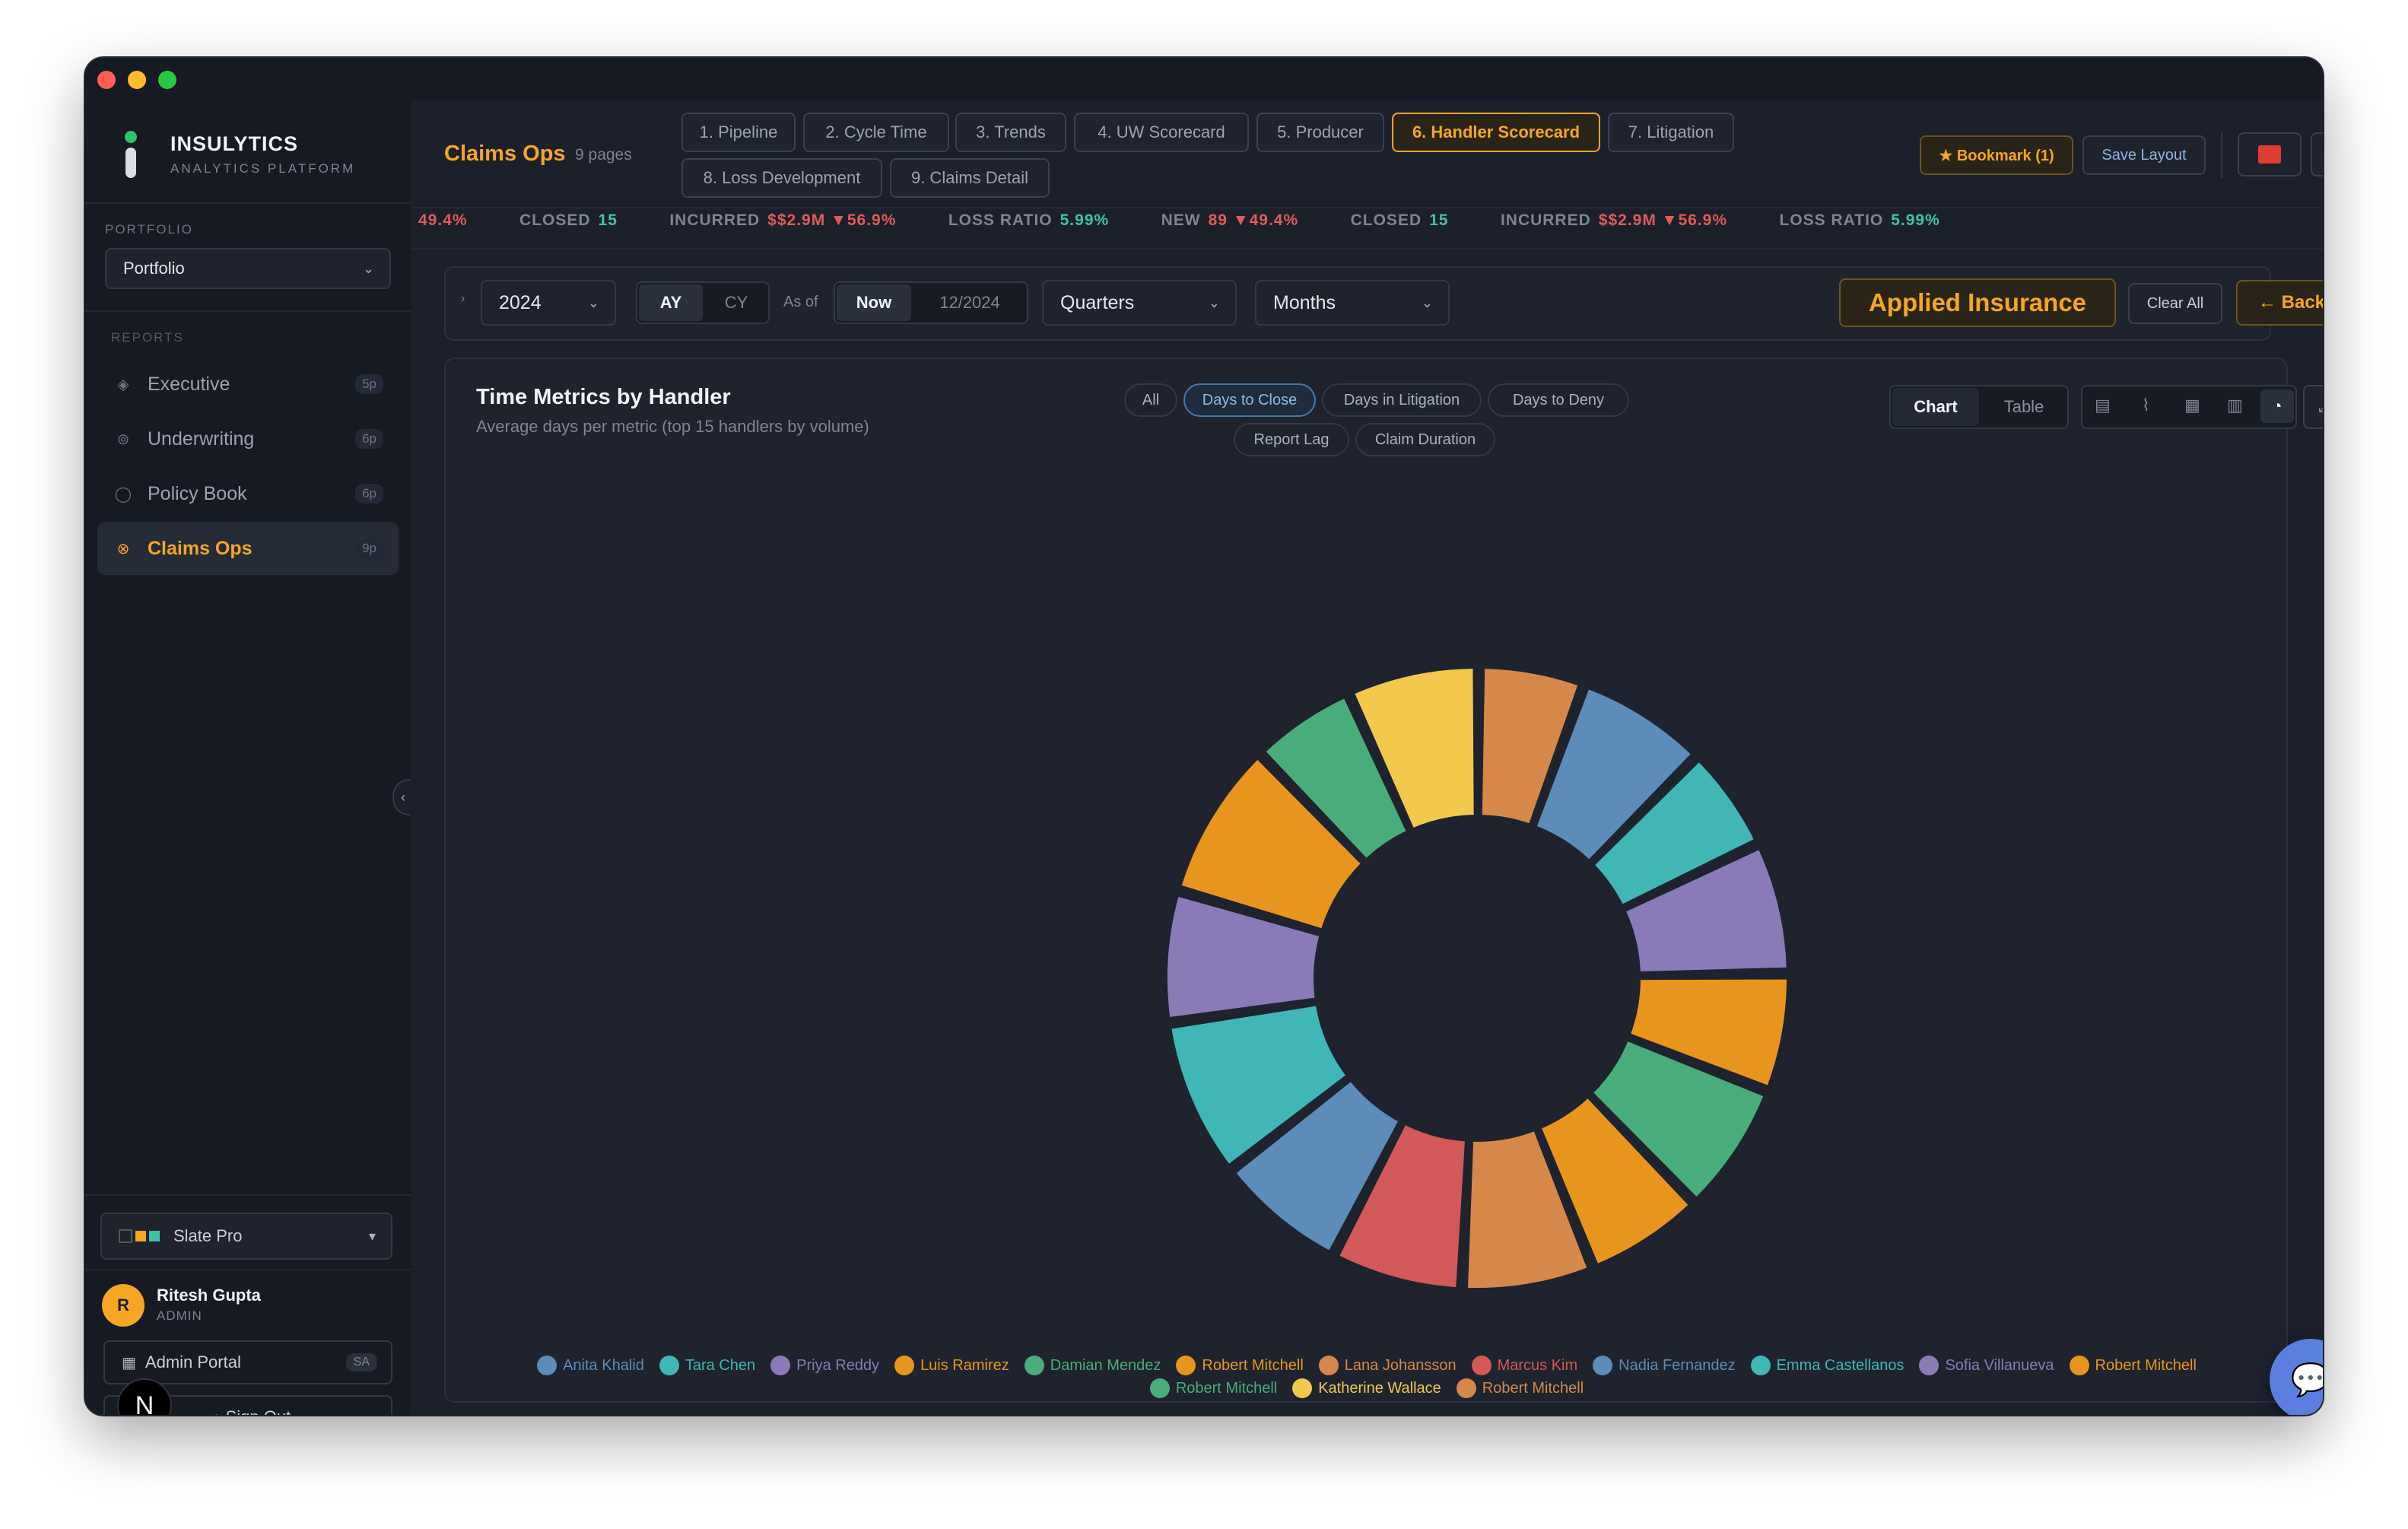 The image size is (2408, 1529). What do you see at coordinates (824, 1365) in the screenshot?
I see `legend-item: Priya Reddy` at bounding box center [824, 1365].